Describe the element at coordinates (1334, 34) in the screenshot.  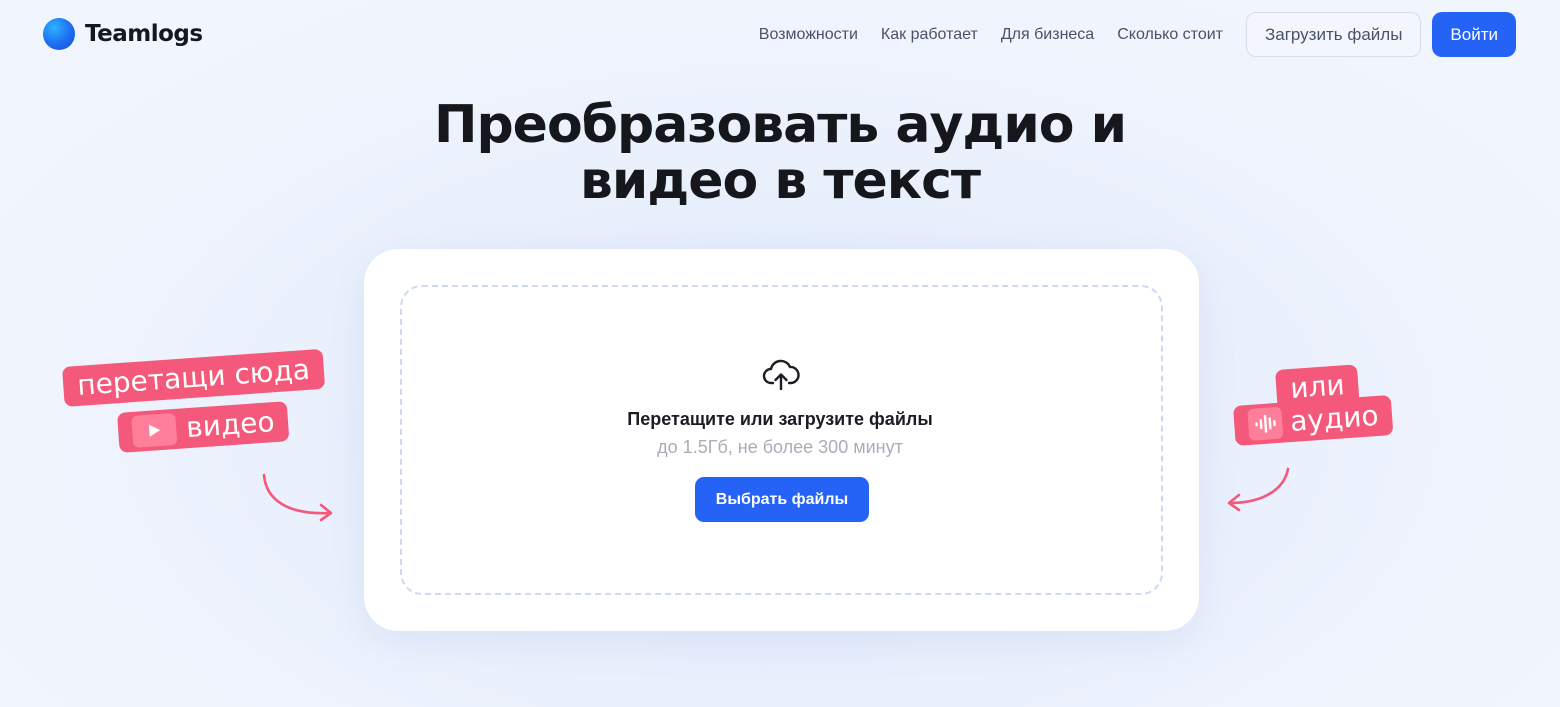
I see `upload-files-button: Загрузить файлы` at that location.